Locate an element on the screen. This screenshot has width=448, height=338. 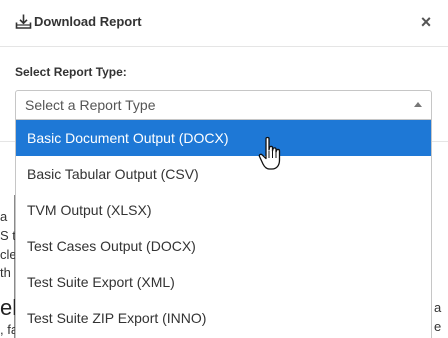
report-type-label: Select Report Type: is located at coordinates (71, 72).